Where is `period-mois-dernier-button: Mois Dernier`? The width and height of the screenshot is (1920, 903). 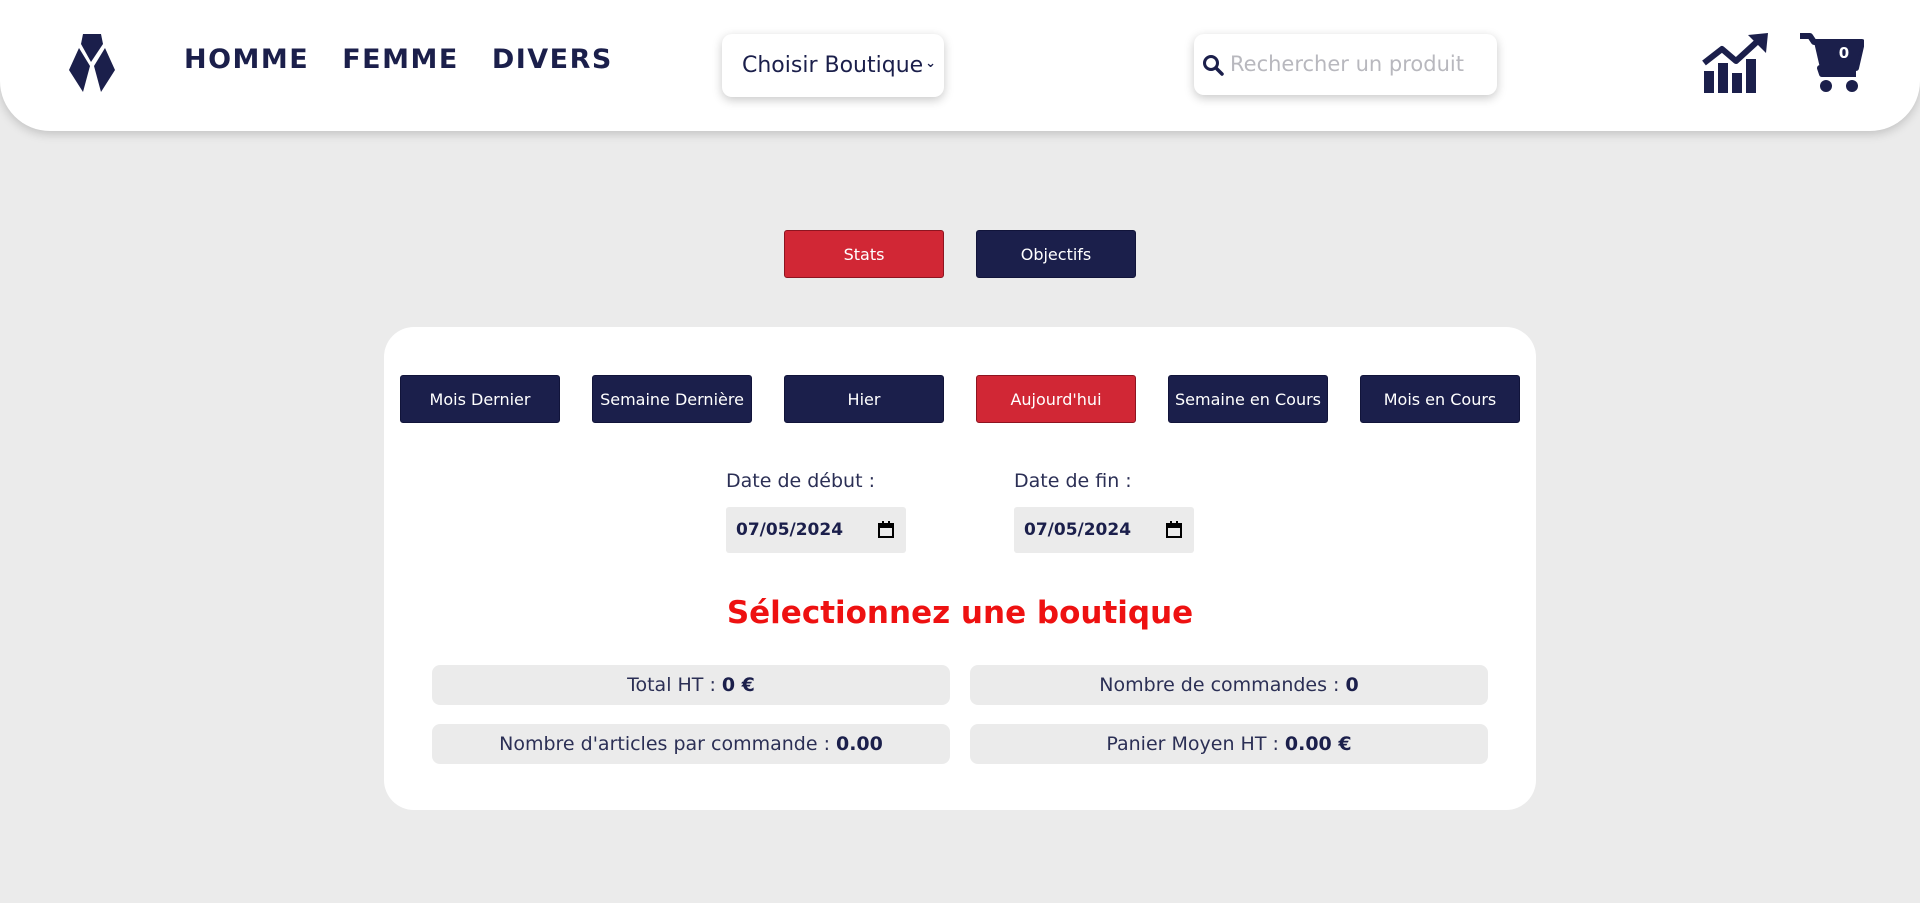
period-mois-dernier-button: Mois Dernier is located at coordinates (480, 399).